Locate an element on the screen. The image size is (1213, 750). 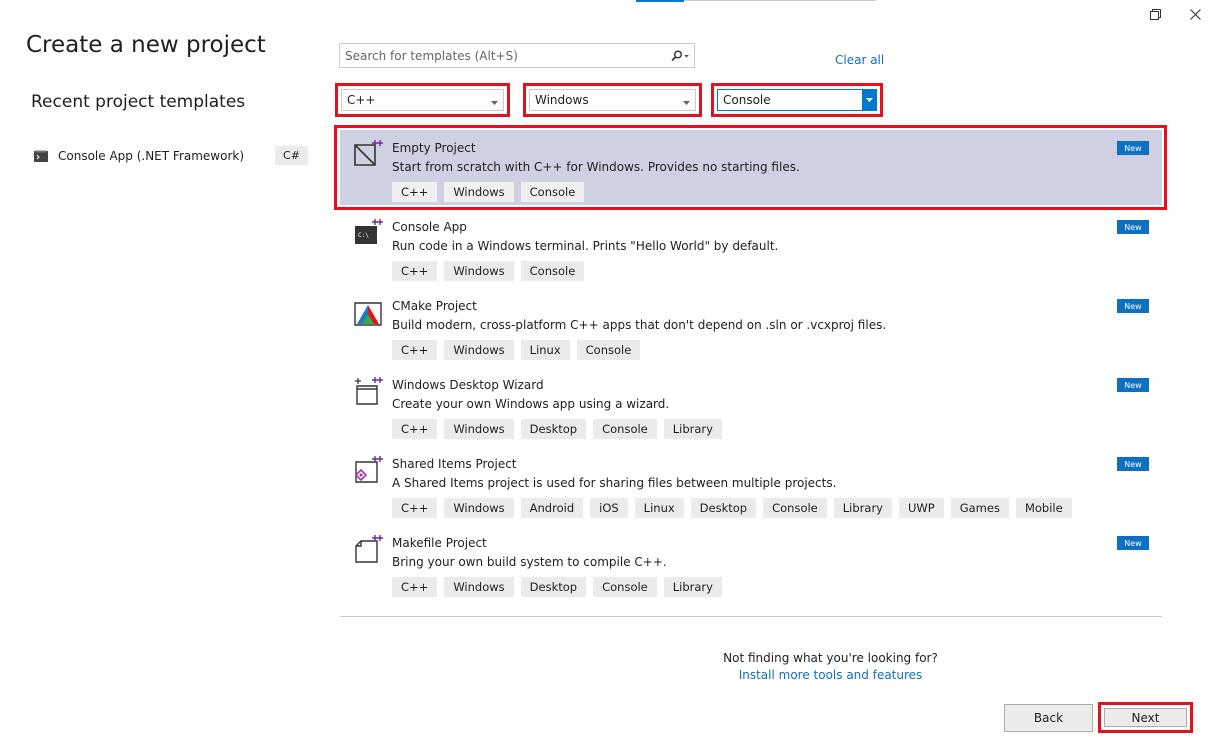
recent-templates-heading: Recent project templates is located at coordinates (138, 102).